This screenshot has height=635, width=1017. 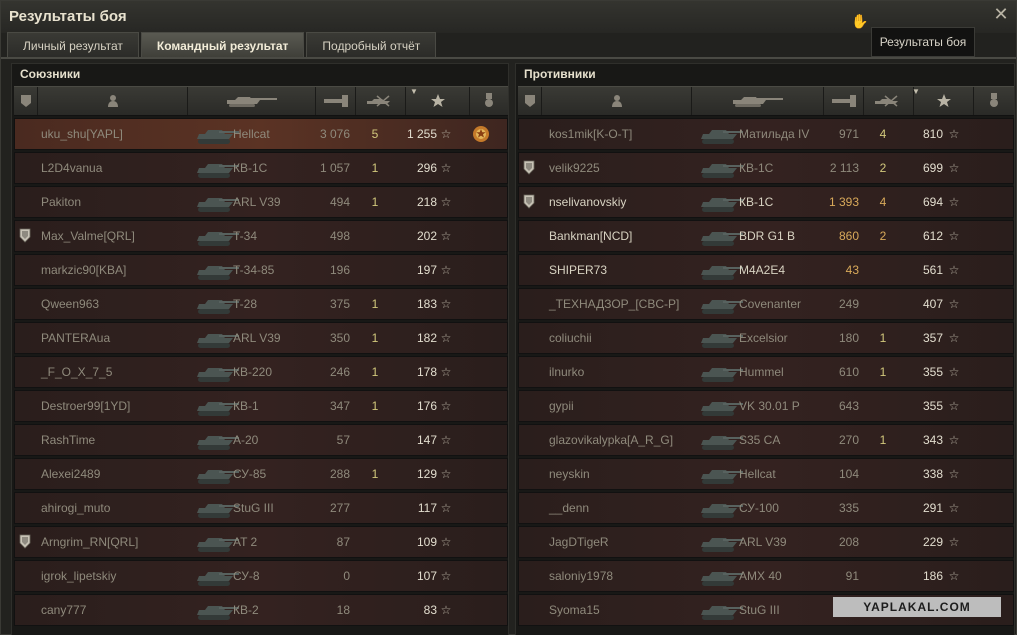 I want to click on vehicle-name: ARL V39, so click(x=763, y=542).